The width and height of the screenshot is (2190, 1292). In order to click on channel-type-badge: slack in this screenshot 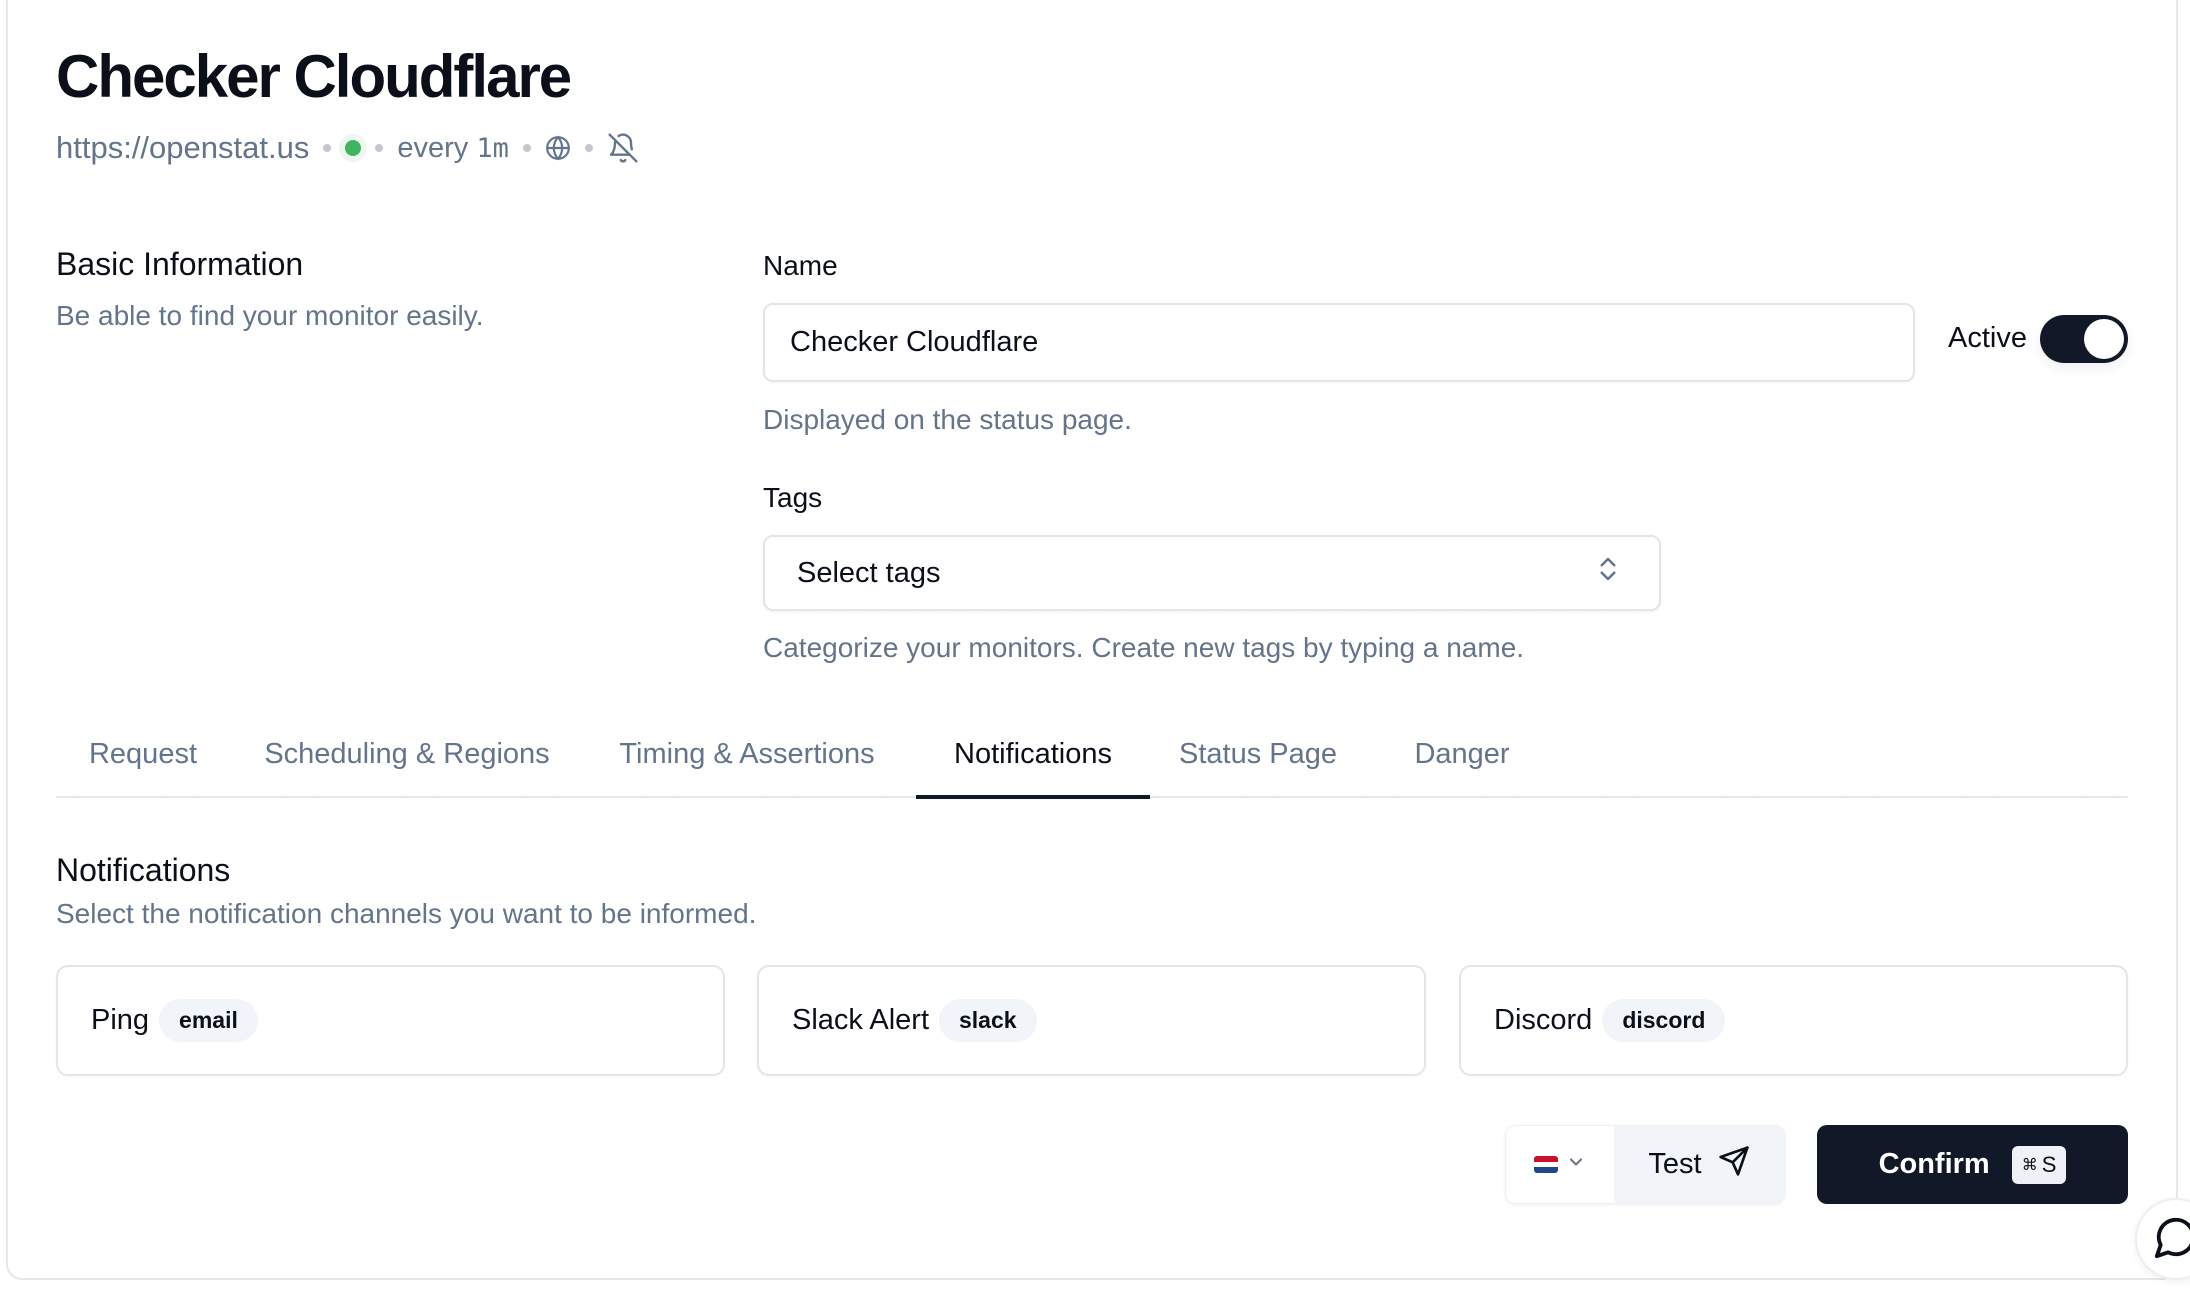, I will do `click(988, 1020)`.